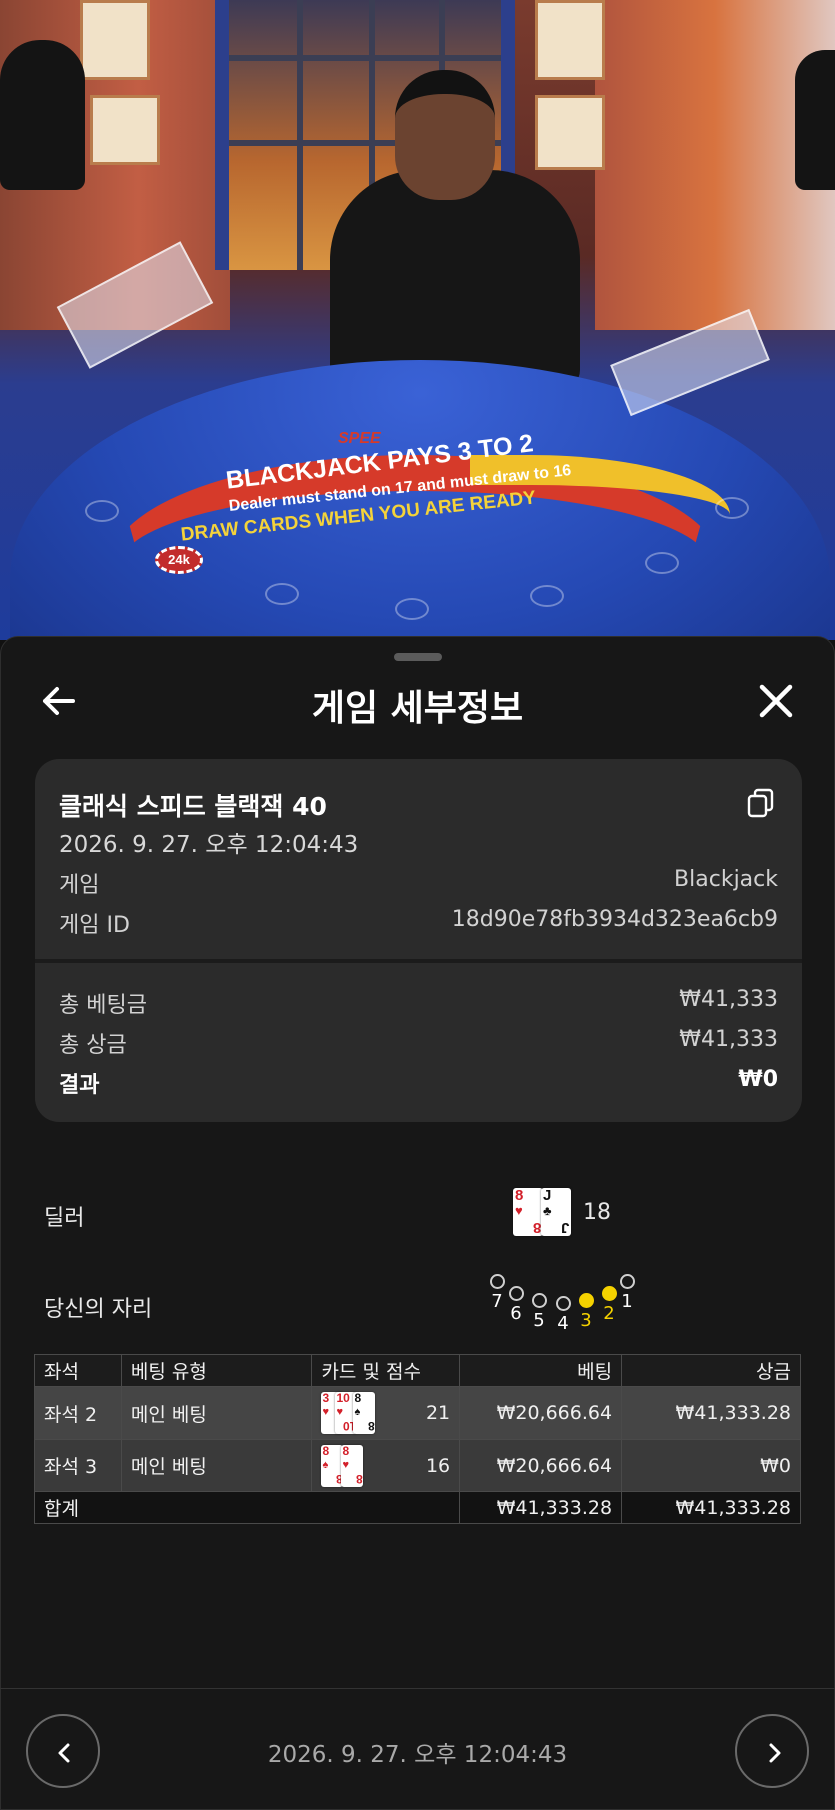 The height and width of the screenshot is (1810, 835). I want to click on game-datetime: 2026. 9. 27. 오후 12:04:43, so click(209, 845).